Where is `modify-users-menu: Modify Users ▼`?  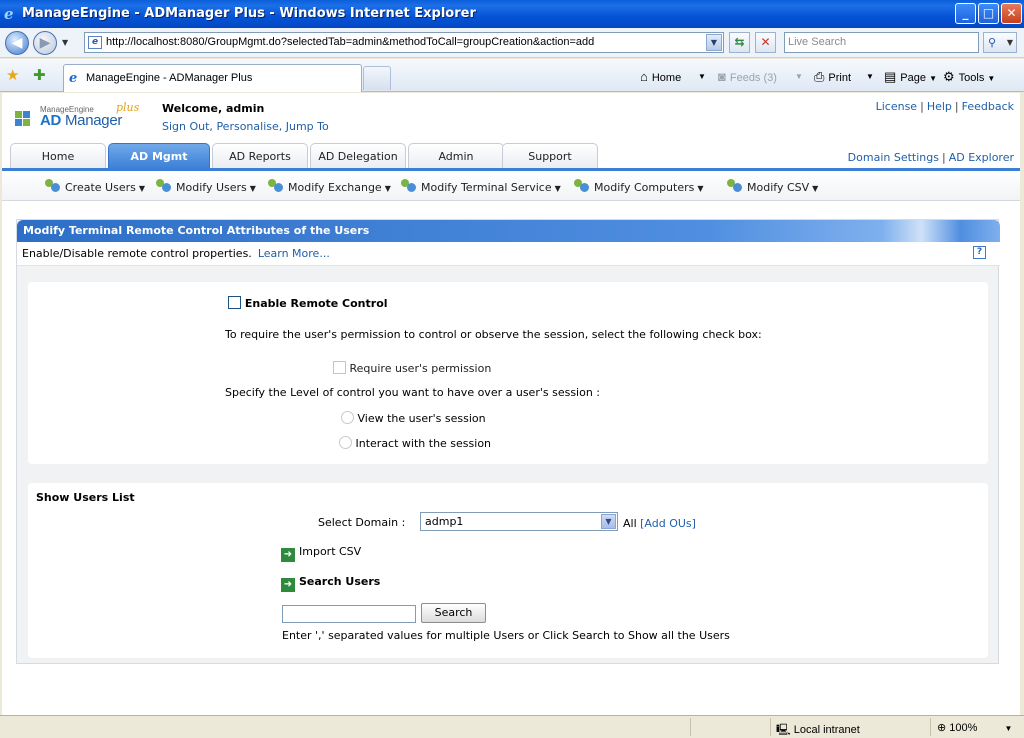
modify-users-menu: Modify Users ▼ is located at coordinates (205, 186).